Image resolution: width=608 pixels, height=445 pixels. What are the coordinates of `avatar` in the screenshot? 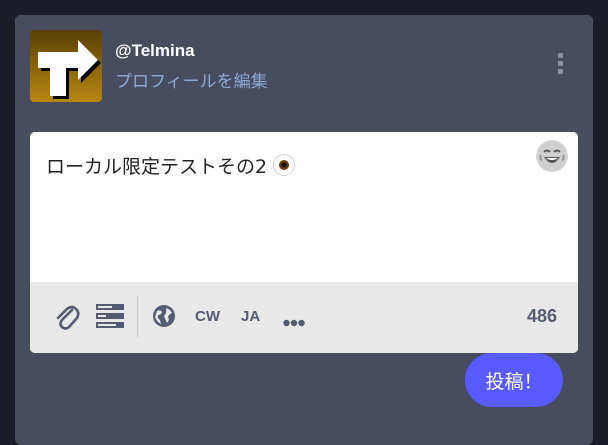 It's located at (66, 66).